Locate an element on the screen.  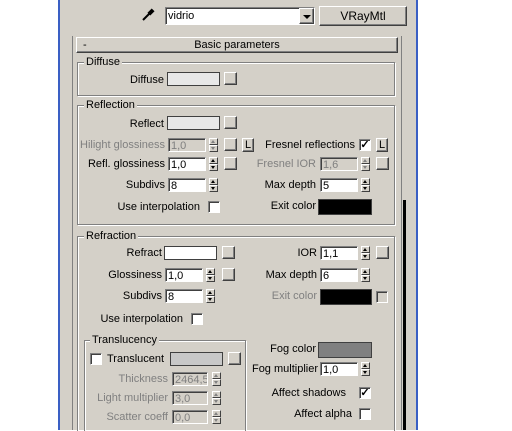
reflection-interp-checkbox is located at coordinates (214, 207).